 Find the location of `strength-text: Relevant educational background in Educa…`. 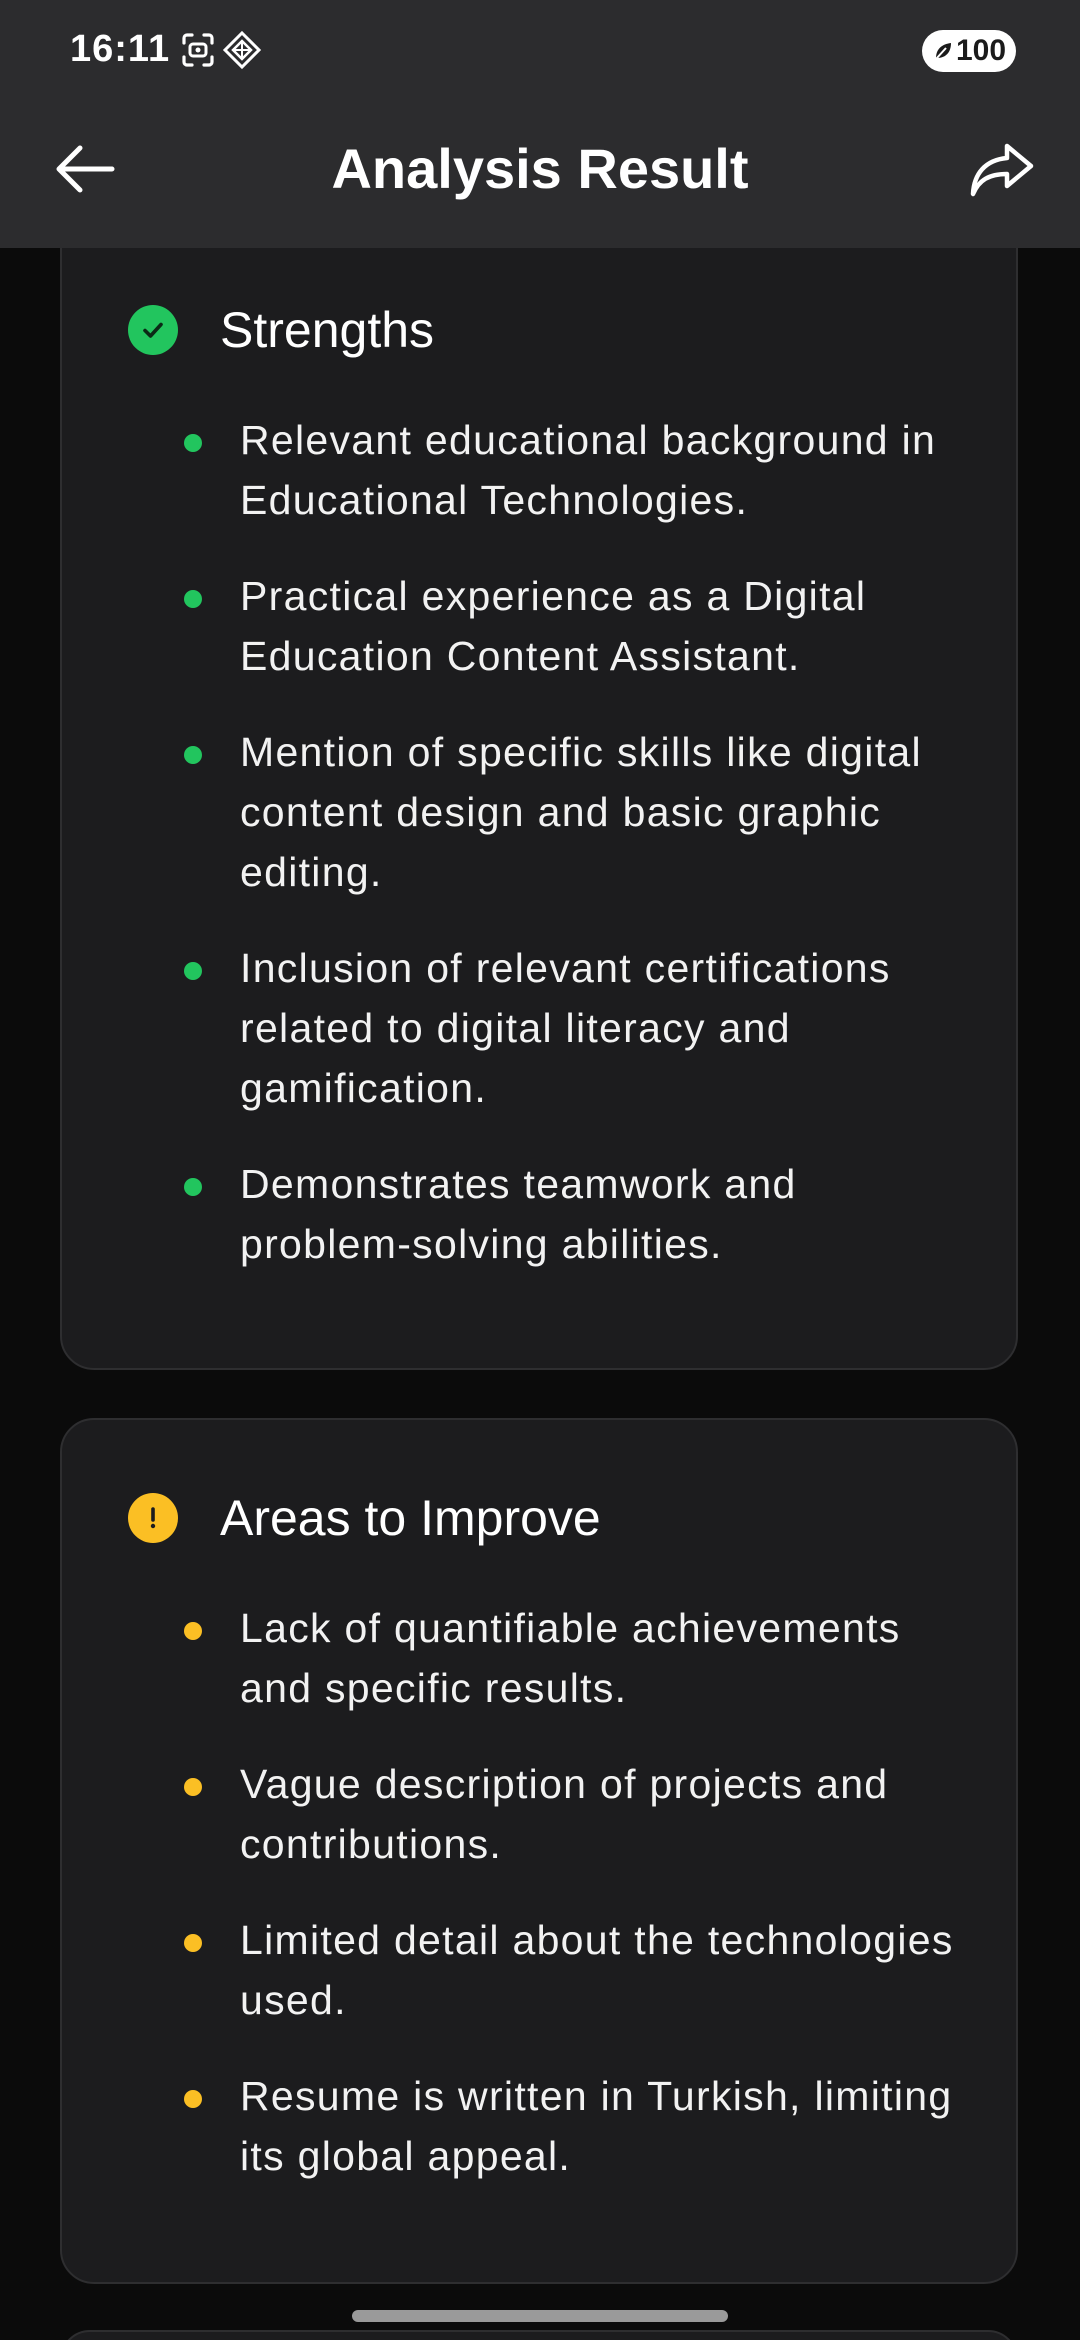

strength-text: Relevant educational background in Educa… is located at coordinates (588, 470).